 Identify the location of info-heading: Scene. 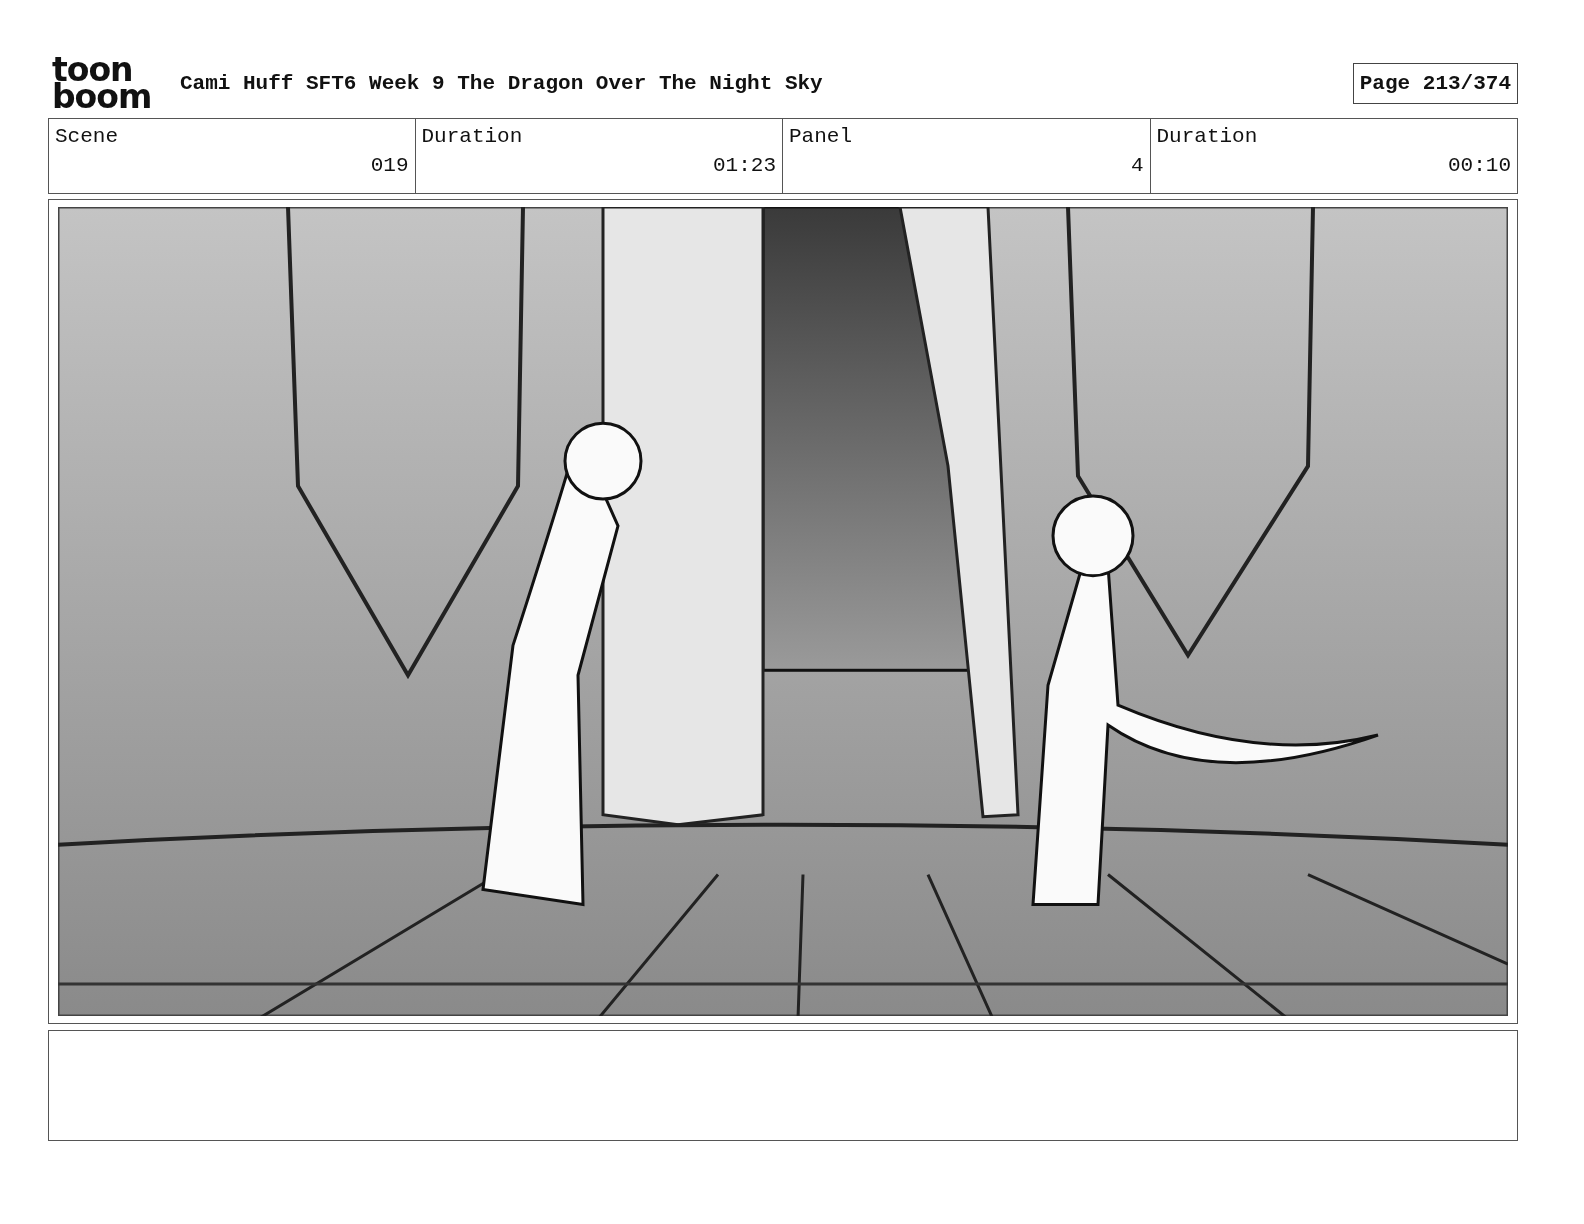
(87, 136).